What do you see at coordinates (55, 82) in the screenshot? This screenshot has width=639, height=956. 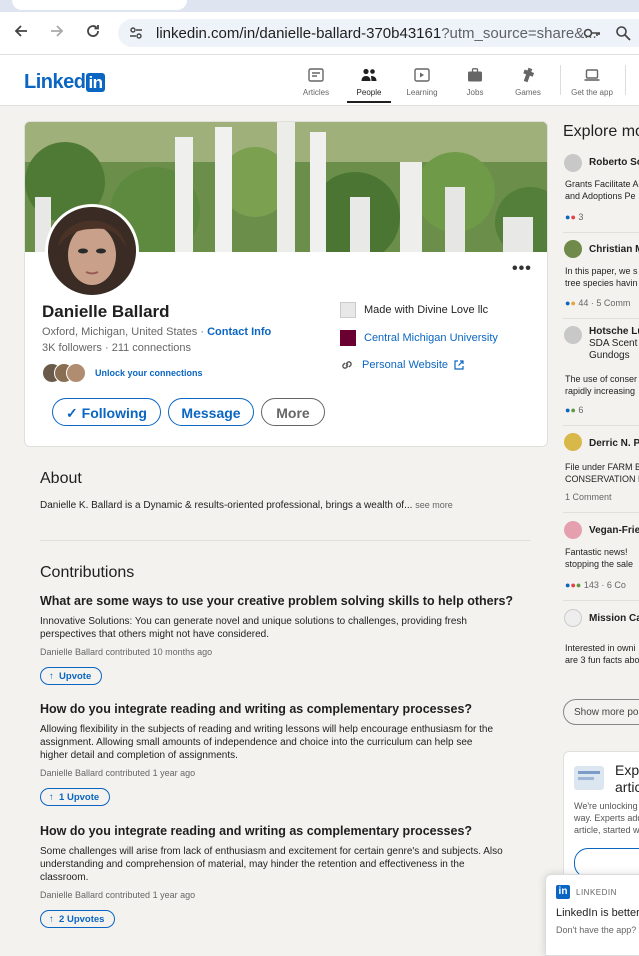 I see `logo-text: Linked` at bounding box center [55, 82].